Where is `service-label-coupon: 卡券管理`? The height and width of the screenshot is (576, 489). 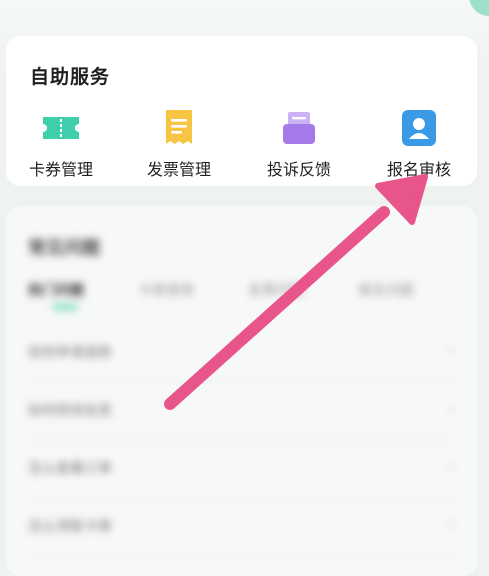
service-label-coupon: 卡券管理 is located at coordinates (60, 169).